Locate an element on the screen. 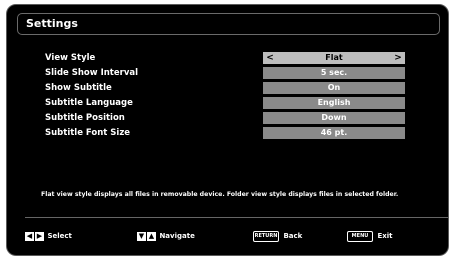 Image resolution: width=455 pixels, height=260 pixels. setting-row-slide-show-interval: Slide Show Interval 5 sec. is located at coordinates (225, 73).